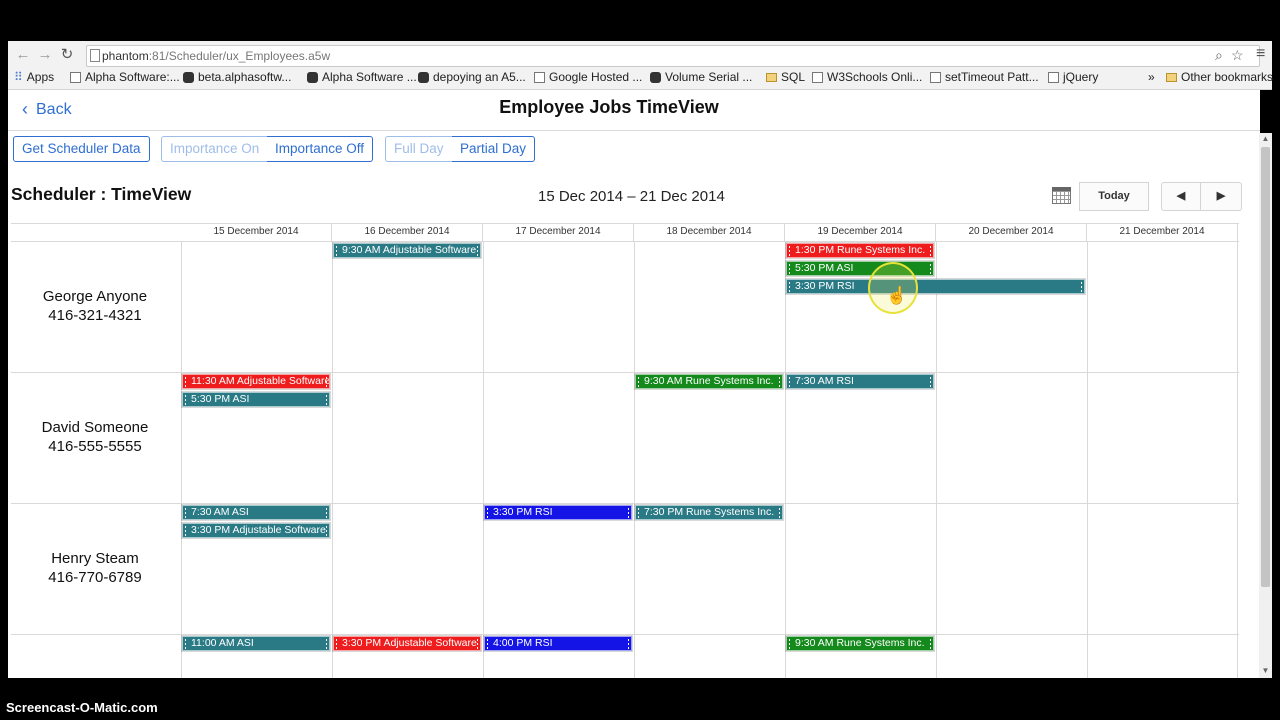  I want to click on event-bar: 11:00 AM ASI, so click(256, 643).